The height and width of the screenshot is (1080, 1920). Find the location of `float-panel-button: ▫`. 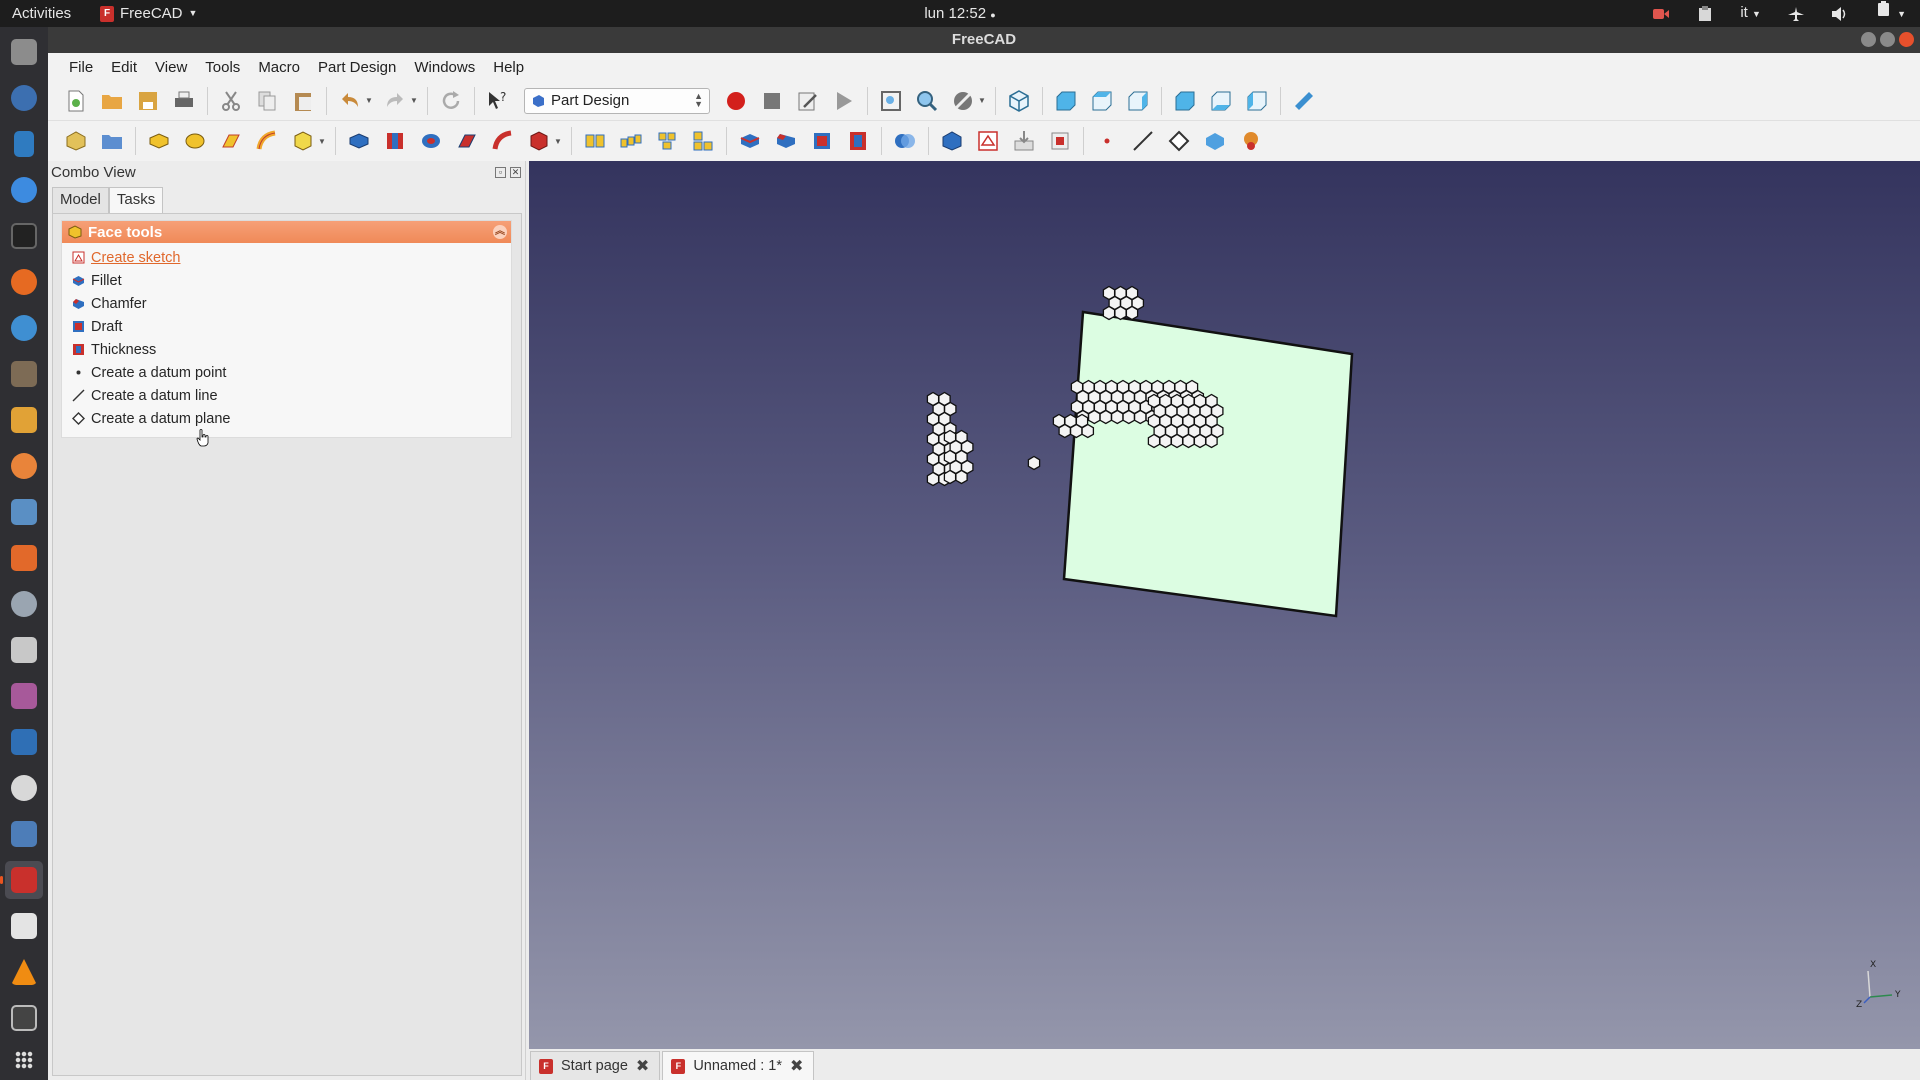

float-panel-button: ▫ is located at coordinates (500, 172).